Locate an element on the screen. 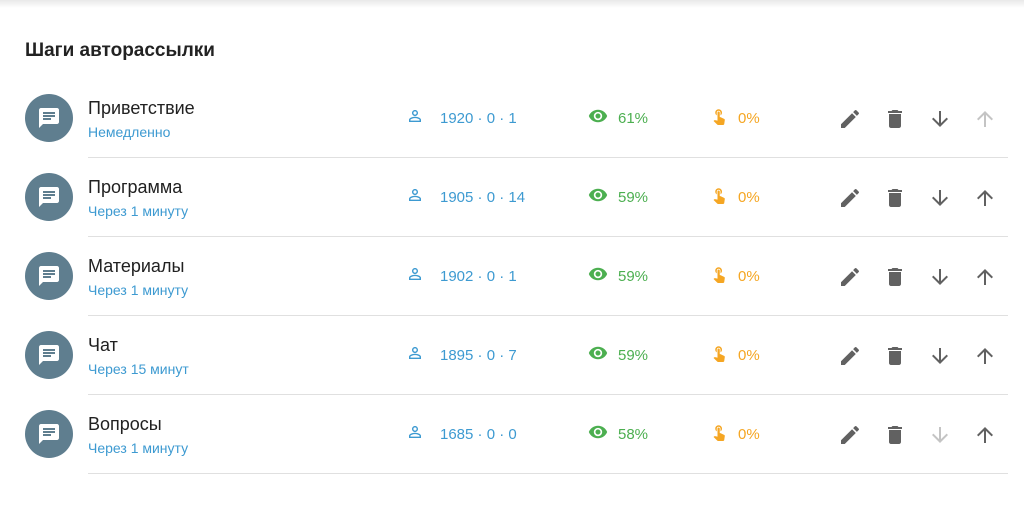 The image size is (1024, 508). step-delay: Через 15 минут is located at coordinates (138, 369).